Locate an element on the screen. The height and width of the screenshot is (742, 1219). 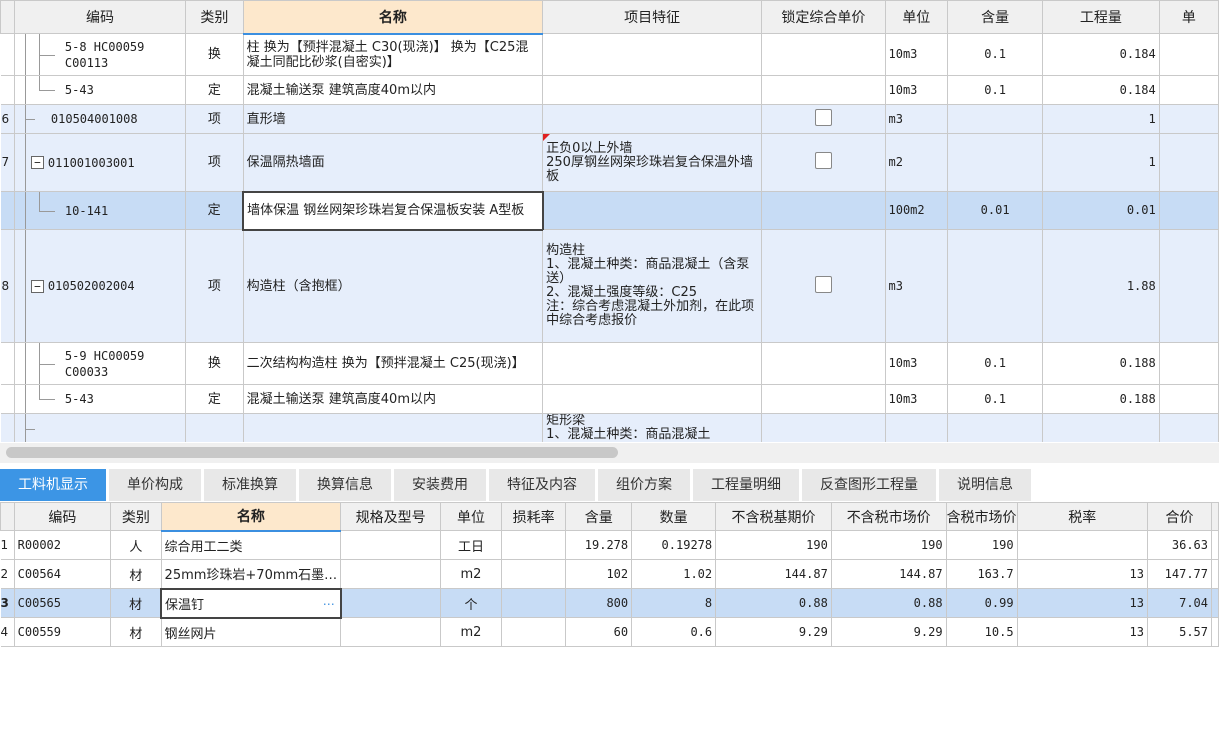
tab-3: 标准换算 is located at coordinates (251, 485).